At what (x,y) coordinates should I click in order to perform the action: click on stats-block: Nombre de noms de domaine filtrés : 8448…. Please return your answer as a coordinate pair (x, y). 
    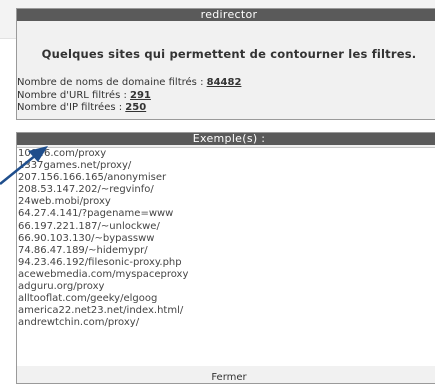
    Looking at the image, I should click on (226, 96).